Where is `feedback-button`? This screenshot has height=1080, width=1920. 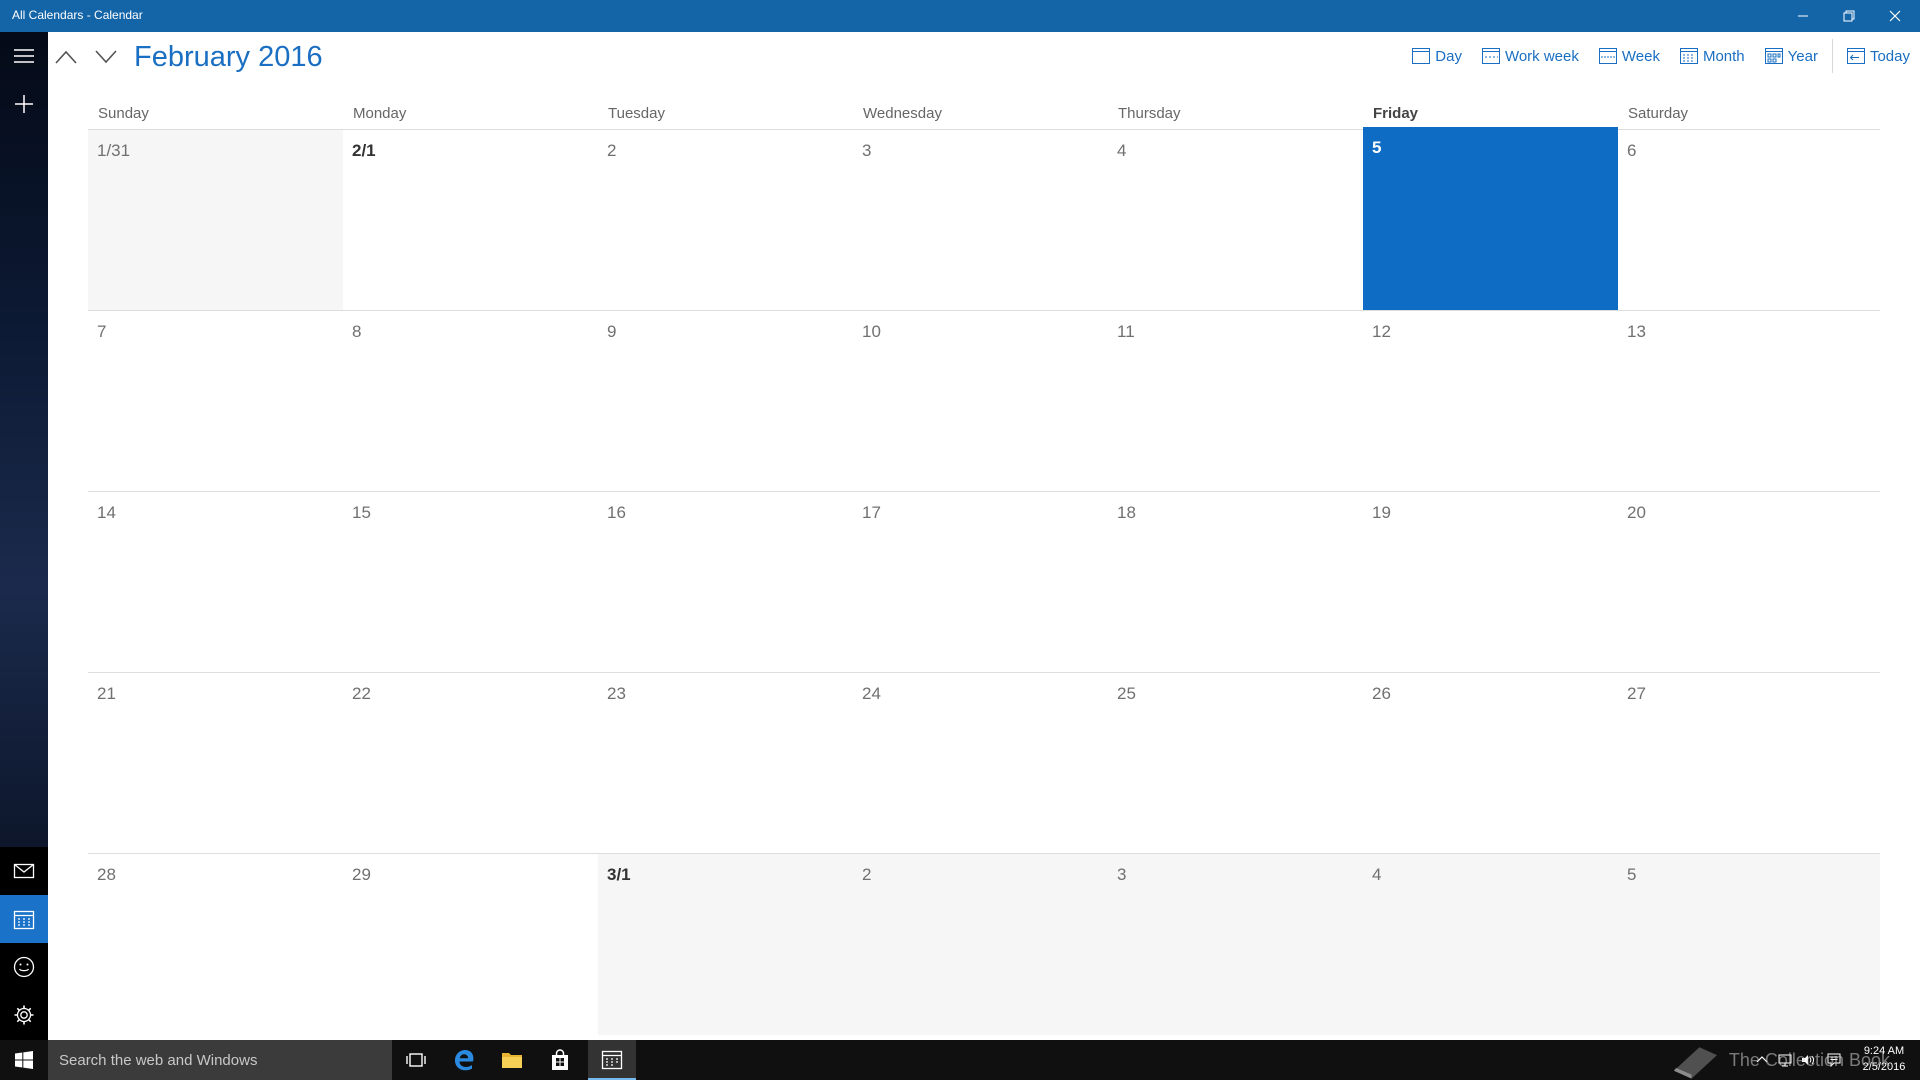
feedback-button is located at coordinates (24, 967).